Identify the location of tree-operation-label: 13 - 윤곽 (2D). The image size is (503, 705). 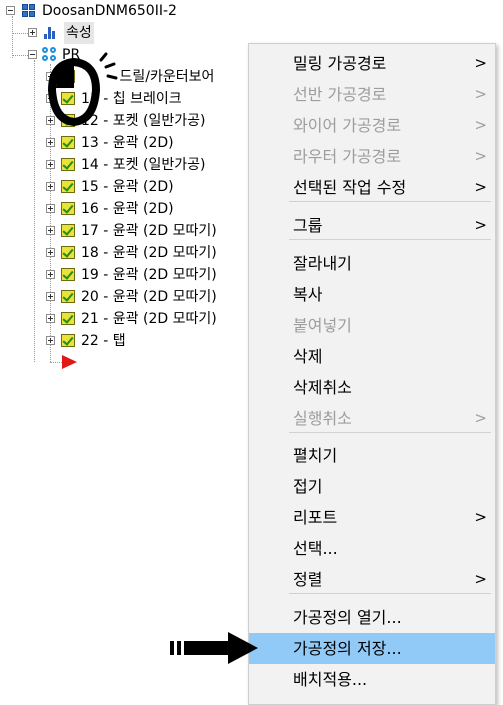
(127, 143).